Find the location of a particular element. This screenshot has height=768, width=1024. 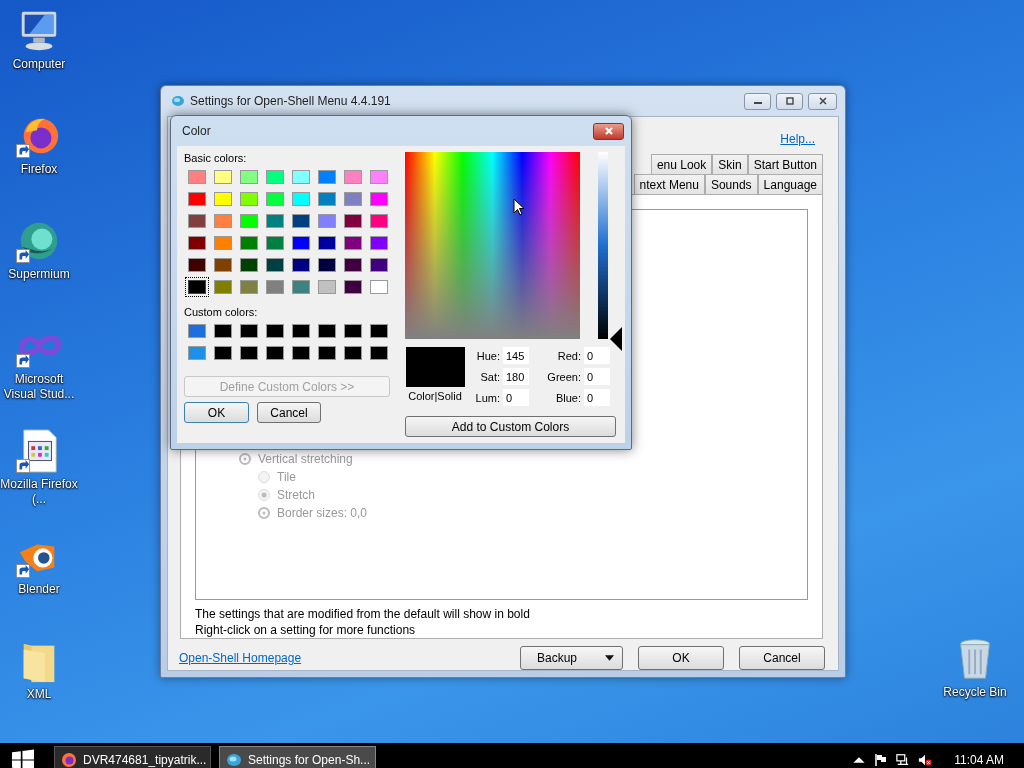

ok-button: OK is located at coordinates (216, 412).